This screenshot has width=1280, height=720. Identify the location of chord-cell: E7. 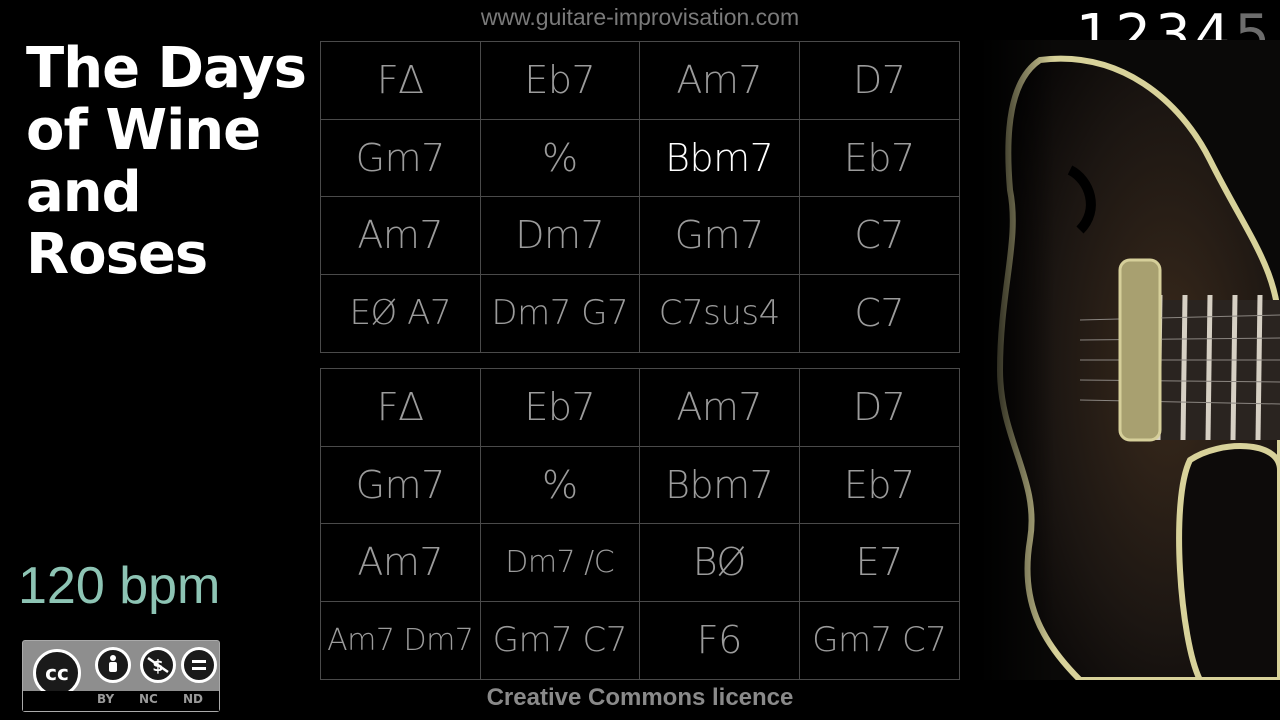
(879, 563).